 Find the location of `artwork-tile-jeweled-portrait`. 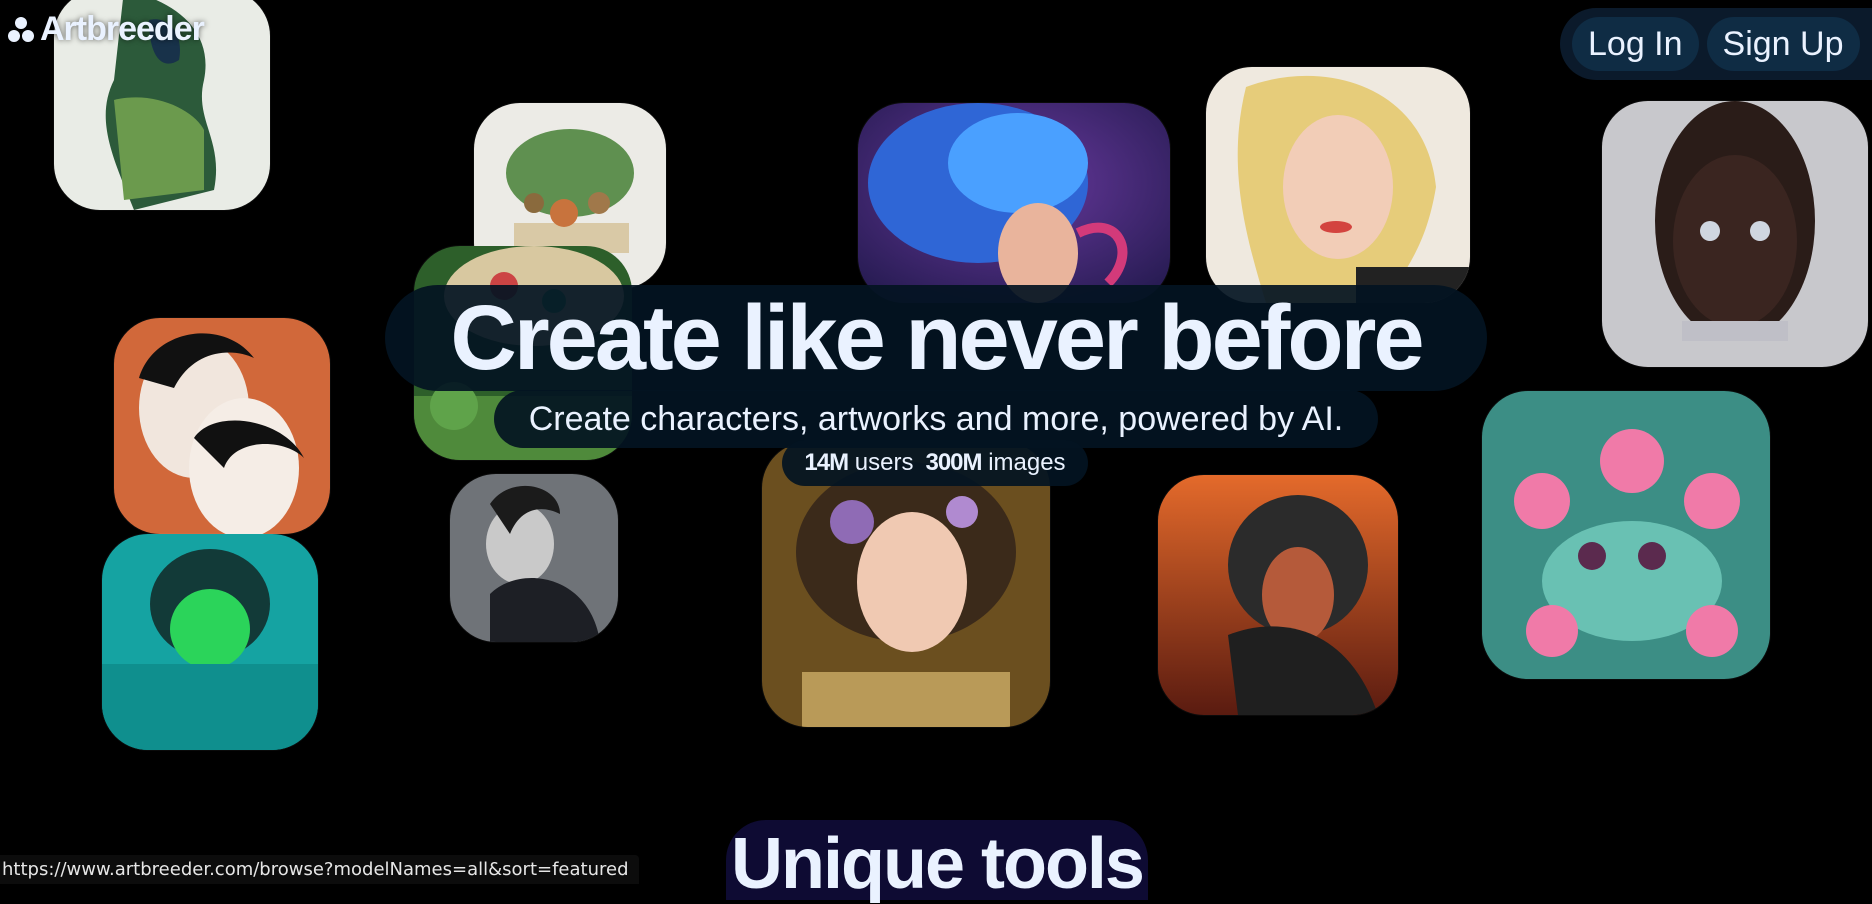

artwork-tile-jeweled-portrait is located at coordinates (1735, 234).